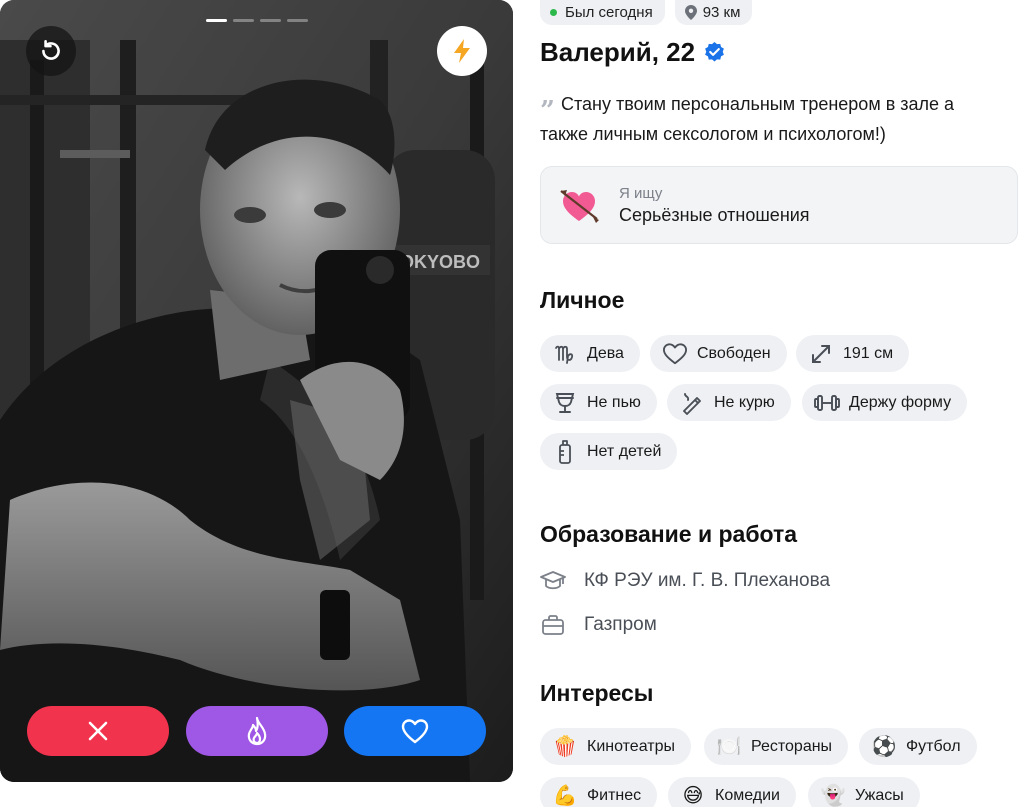 Image resolution: width=1024 pixels, height=807 pixels. I want to click on undo-button, so click(51, 51).